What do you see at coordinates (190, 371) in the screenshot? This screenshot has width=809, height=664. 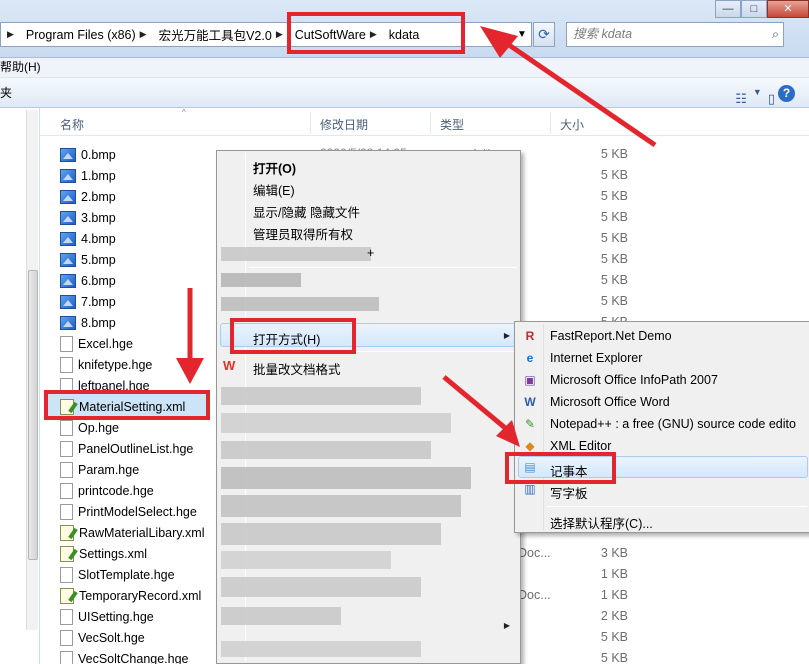 I see `arrowhead-file` at bounding box center [190, 371].